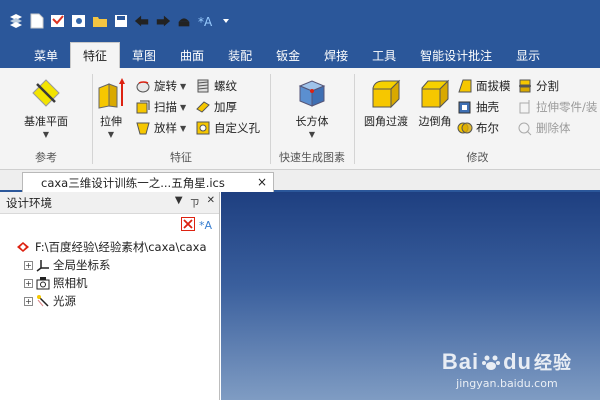  Describe the element at coordinates (226, 21) in the screenshot. I see `customize-dropdown-icon` at that location.